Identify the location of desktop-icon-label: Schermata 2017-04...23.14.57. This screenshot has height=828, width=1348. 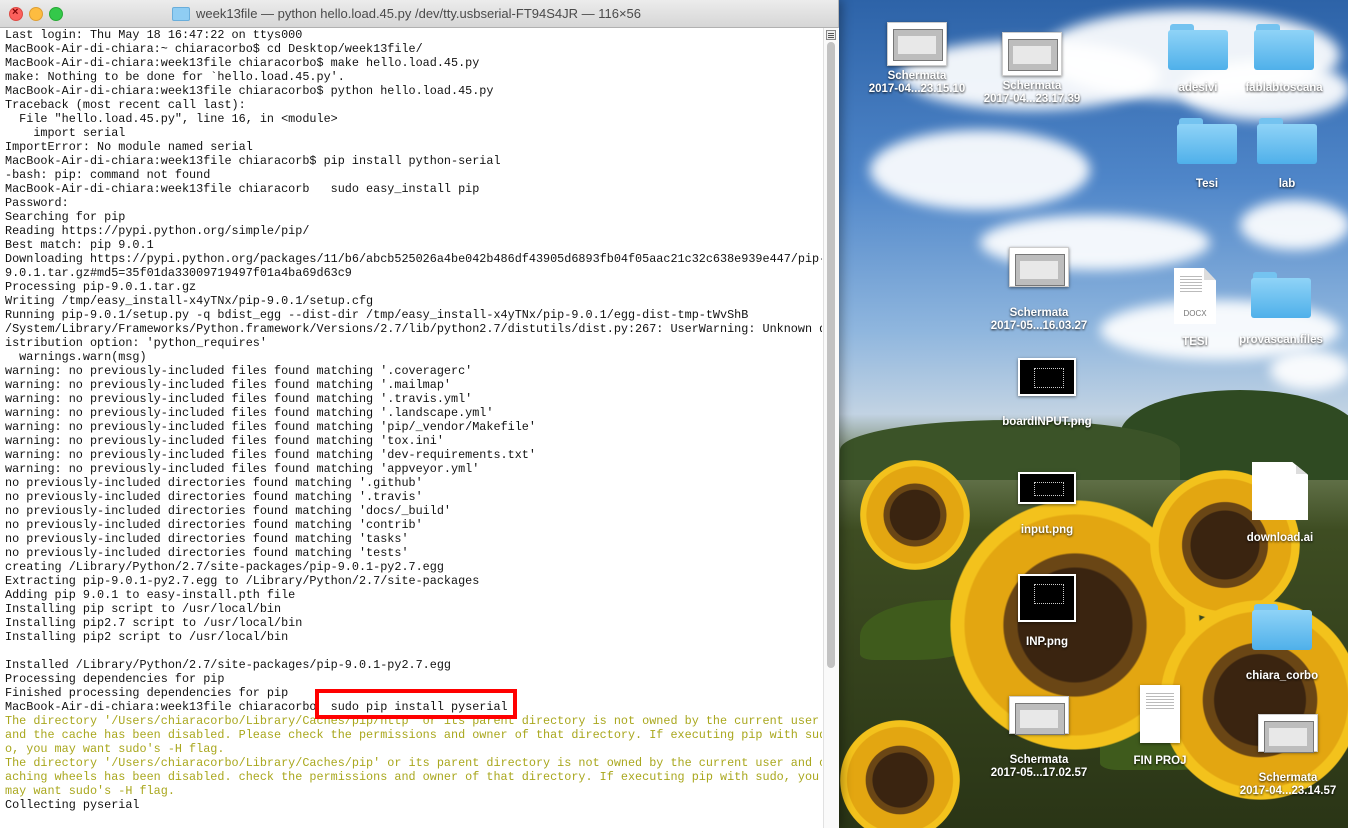
(1288, 784).